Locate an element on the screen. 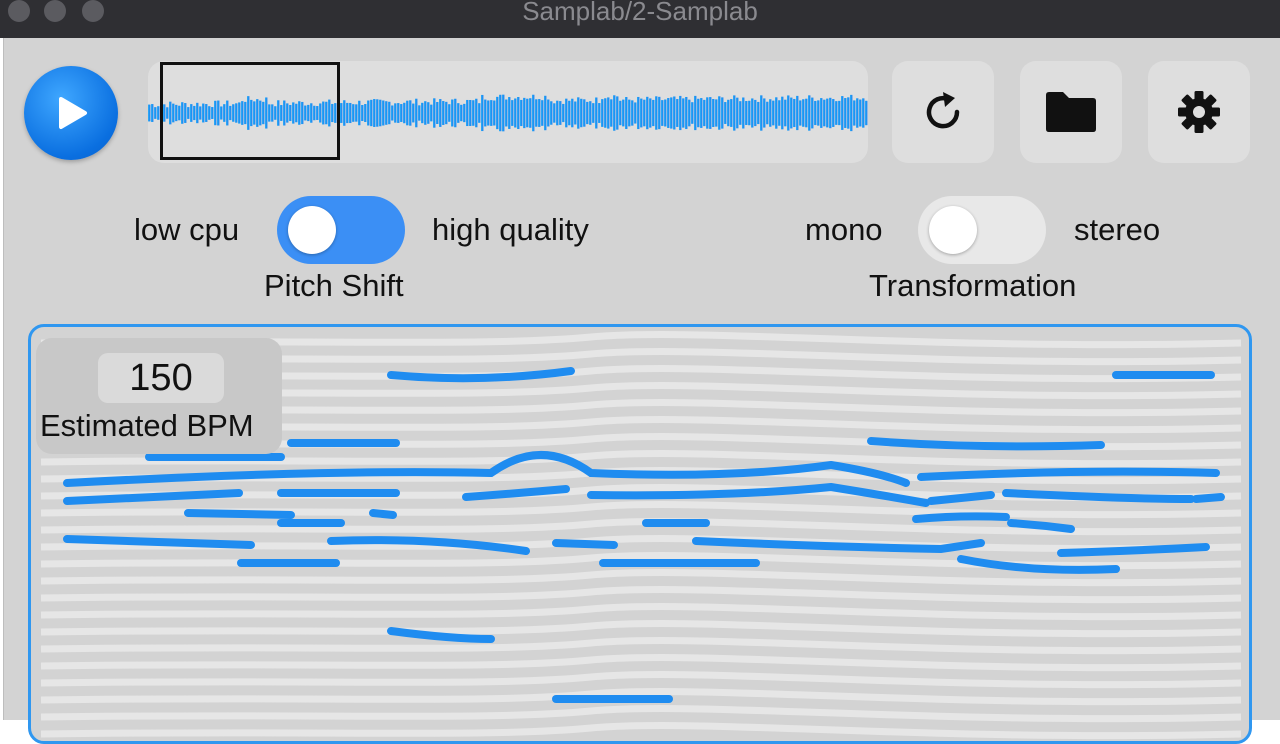 This screenshot has width=1280, height=744. gear-icon is located at coordinates (1199, 112).